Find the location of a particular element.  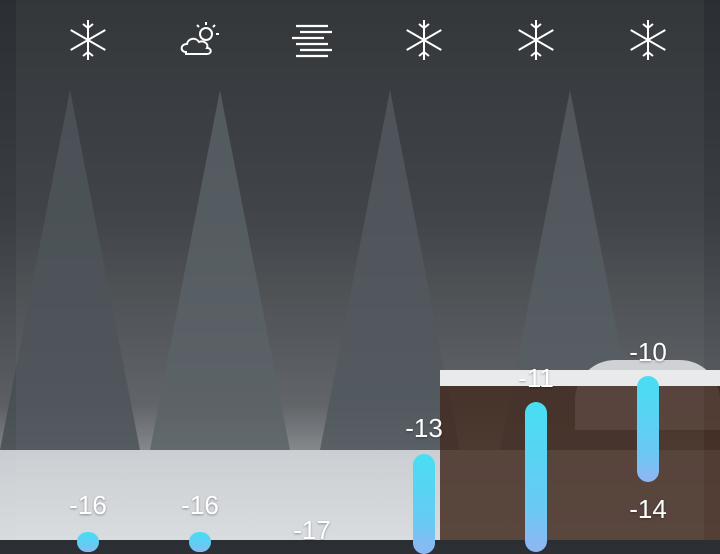

high-temp-label: -13 is located at coordinates (424, 428).